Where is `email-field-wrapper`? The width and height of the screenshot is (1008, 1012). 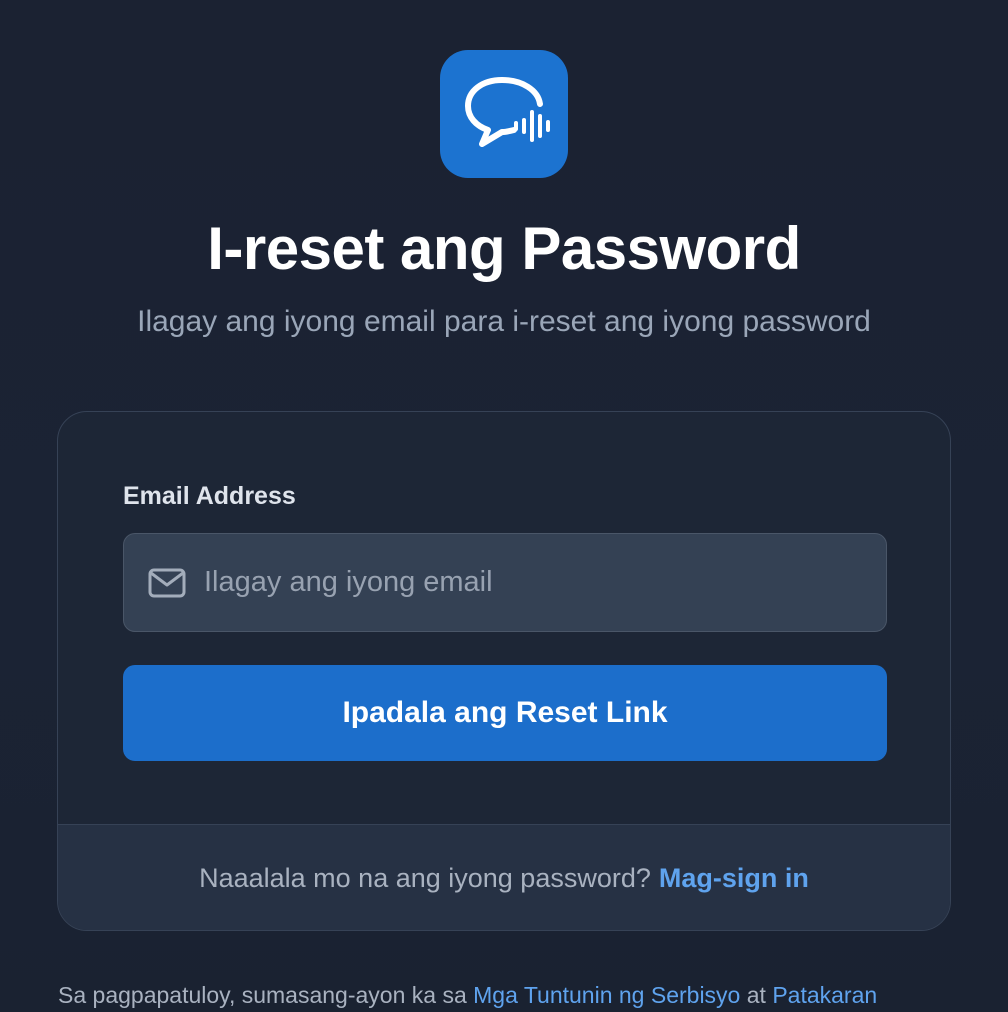
email-field-wrapper is located at coordinates (505, 582).